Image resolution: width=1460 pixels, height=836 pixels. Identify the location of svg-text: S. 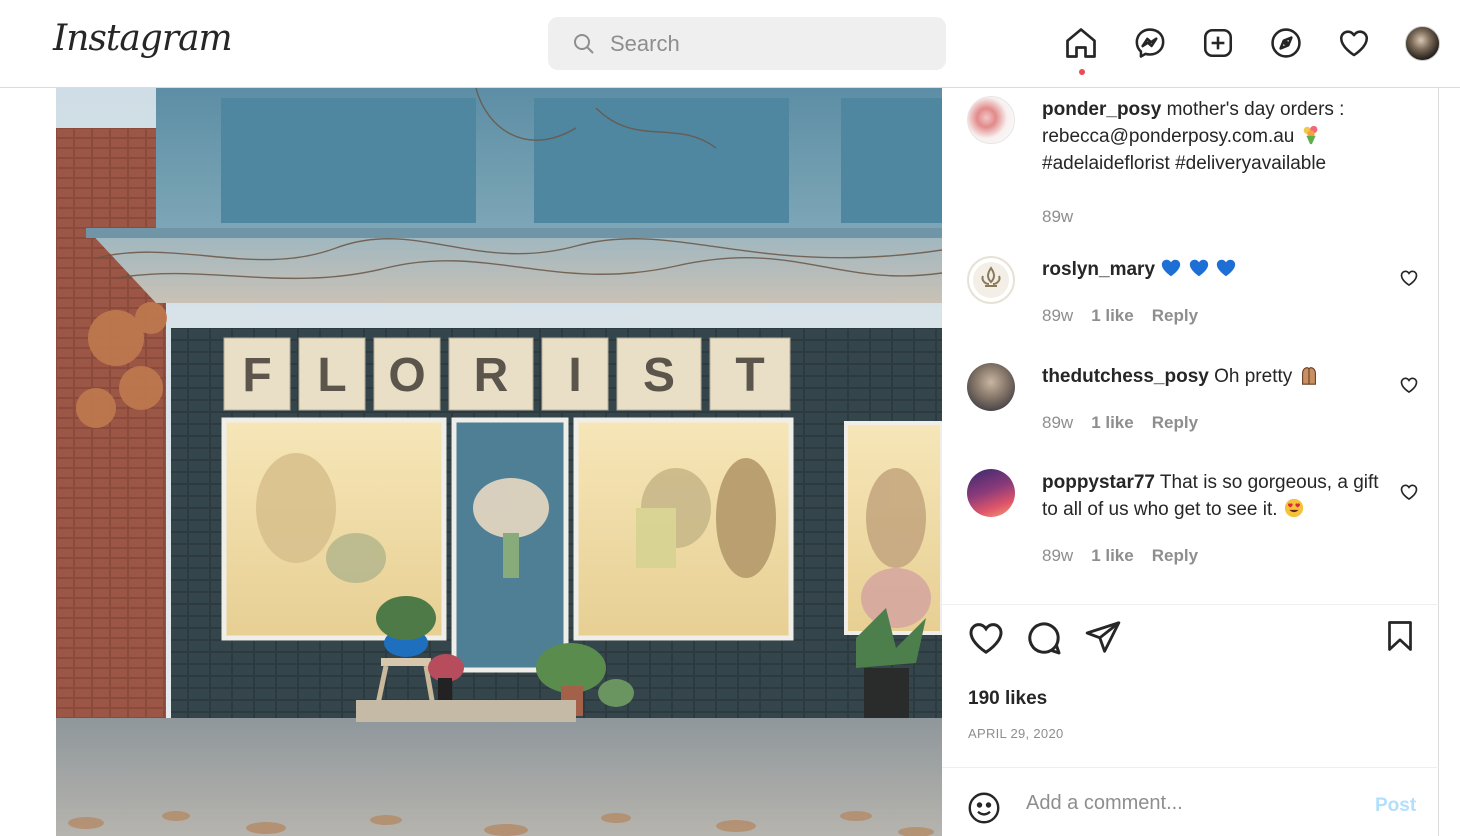
(659, 375).